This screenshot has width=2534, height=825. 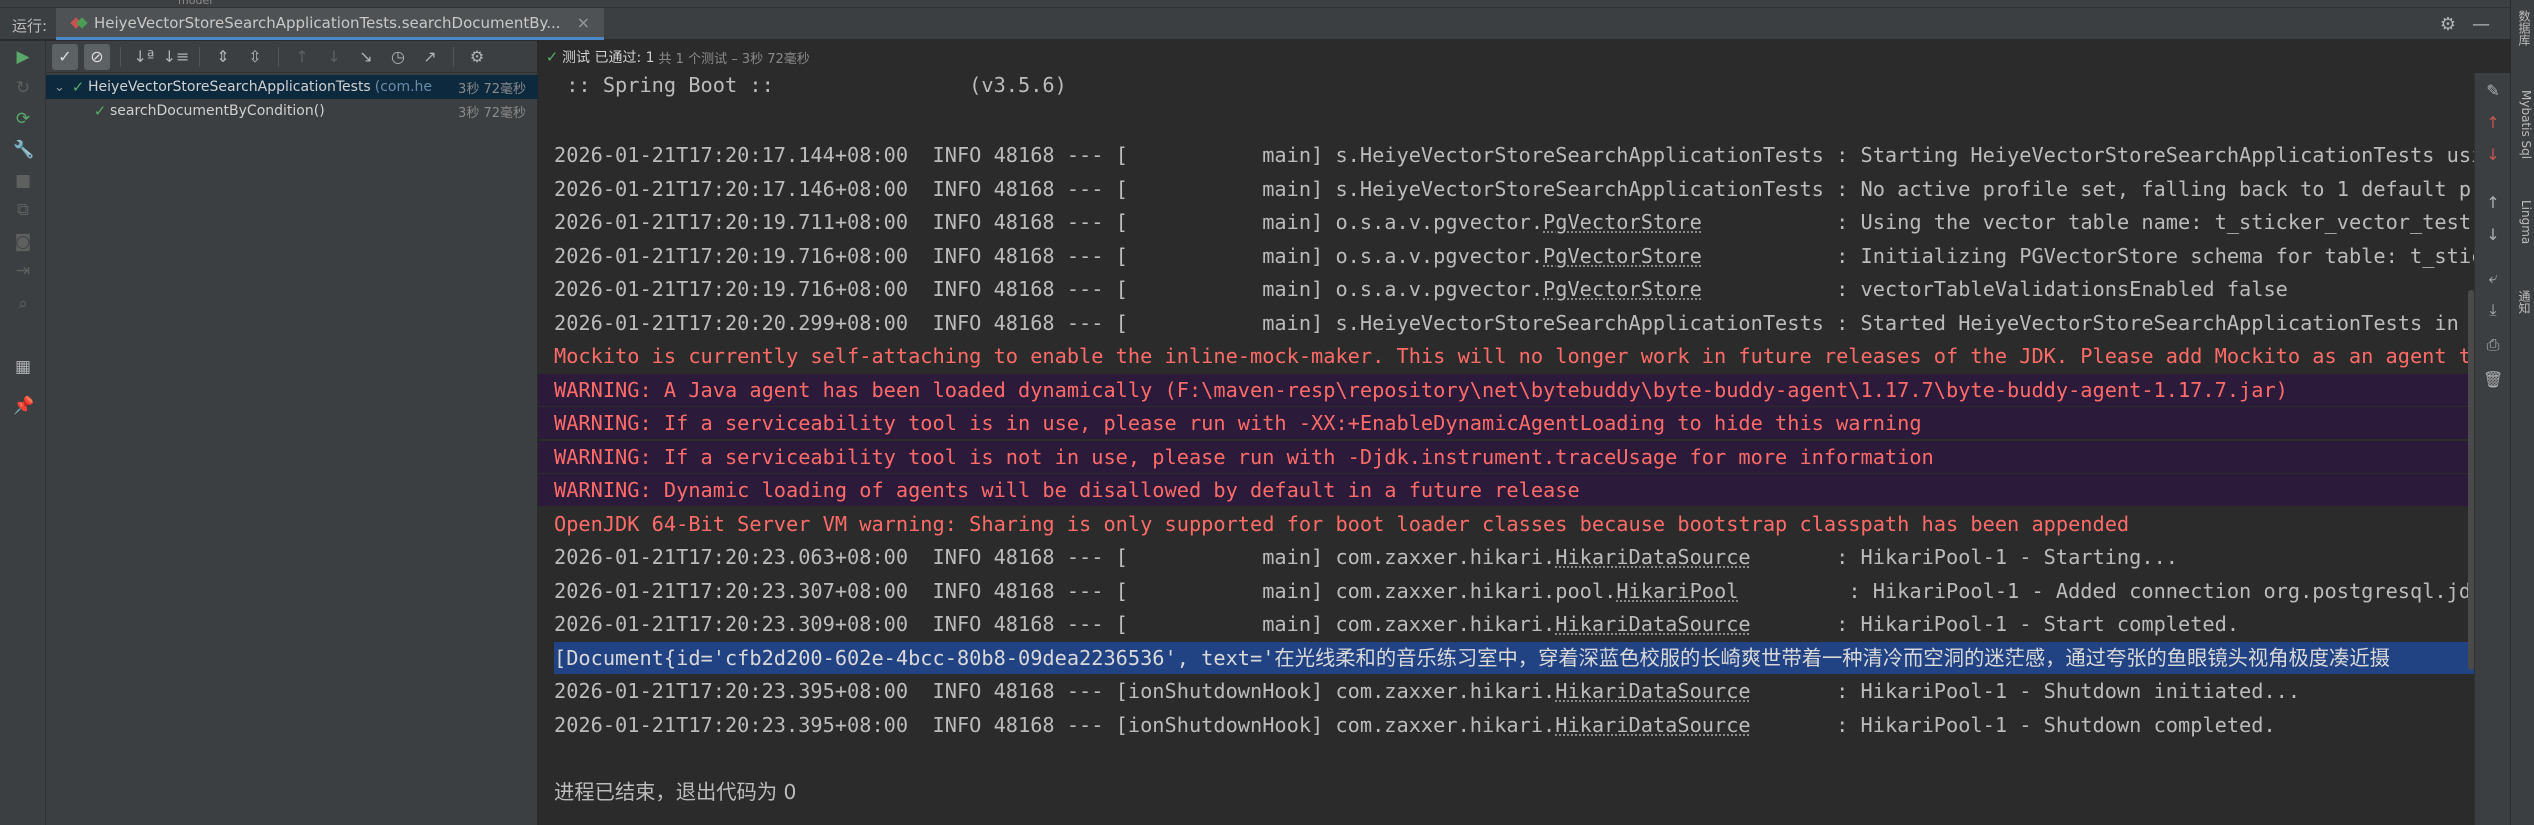 What do you see at coordinates (79, 22) in the screenshot?
I see `test-config-icon` at bounding box center [79, 22].